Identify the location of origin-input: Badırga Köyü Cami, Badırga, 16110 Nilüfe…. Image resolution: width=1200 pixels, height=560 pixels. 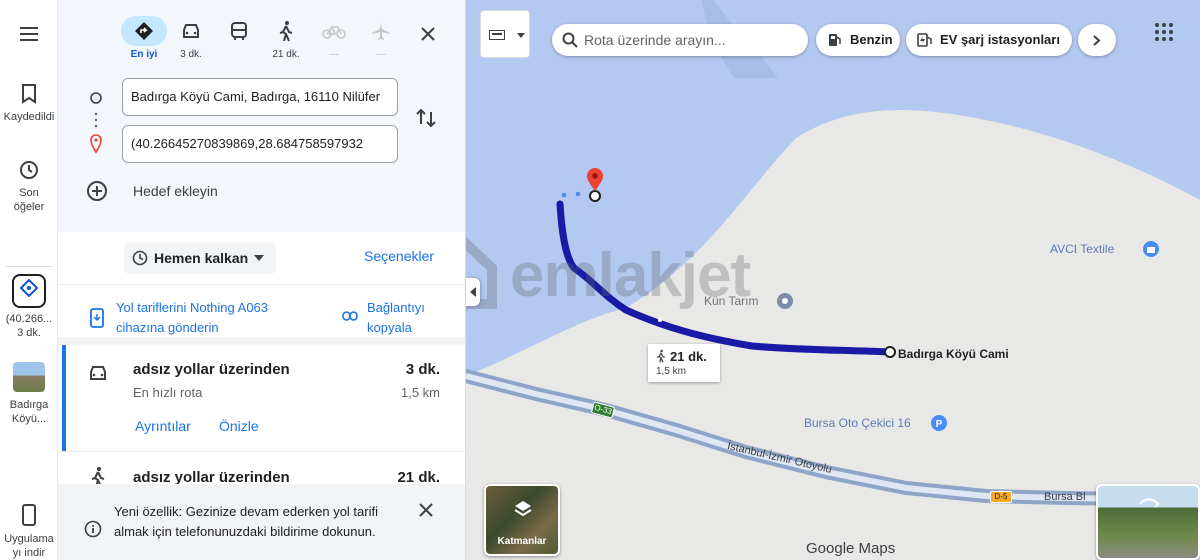
(260, 97).